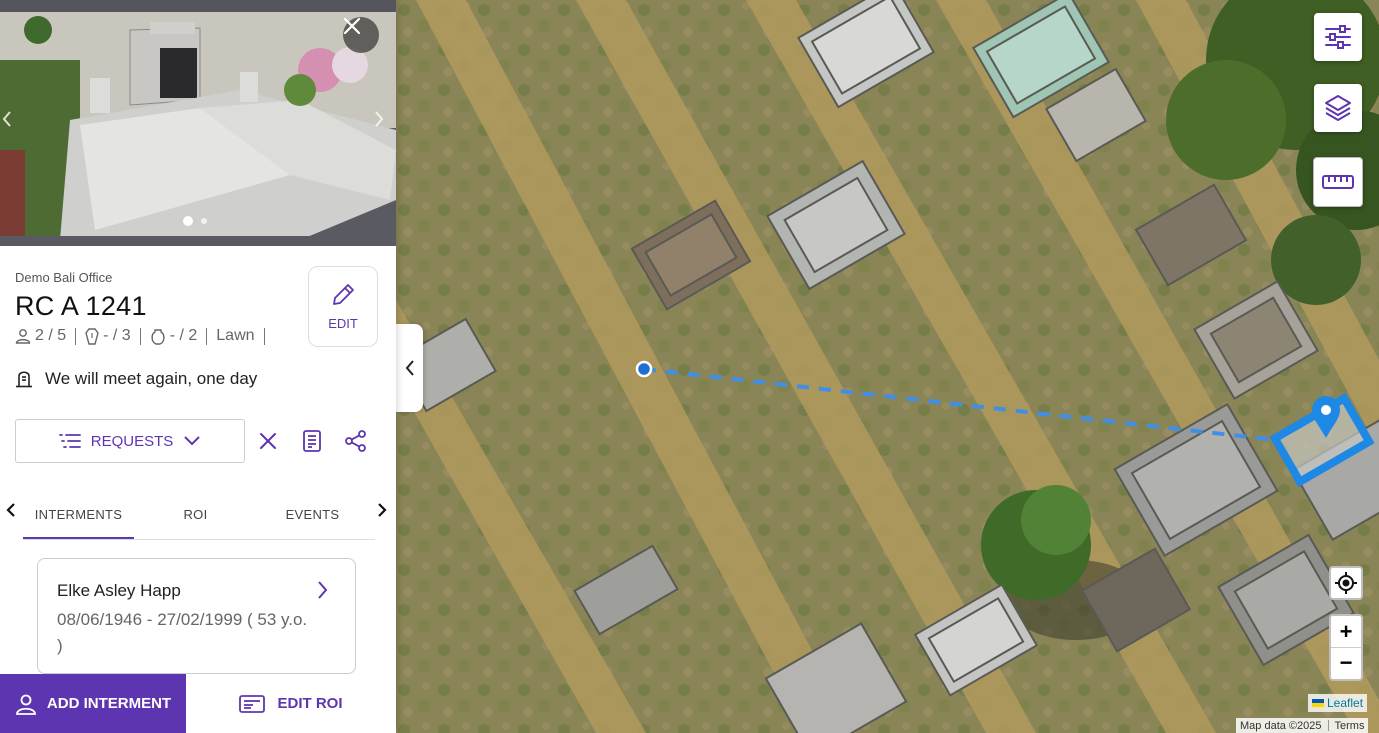 The height and width of the screenshot is (733, 1379). I want to click on close-gallery-button, so click(361, 35).